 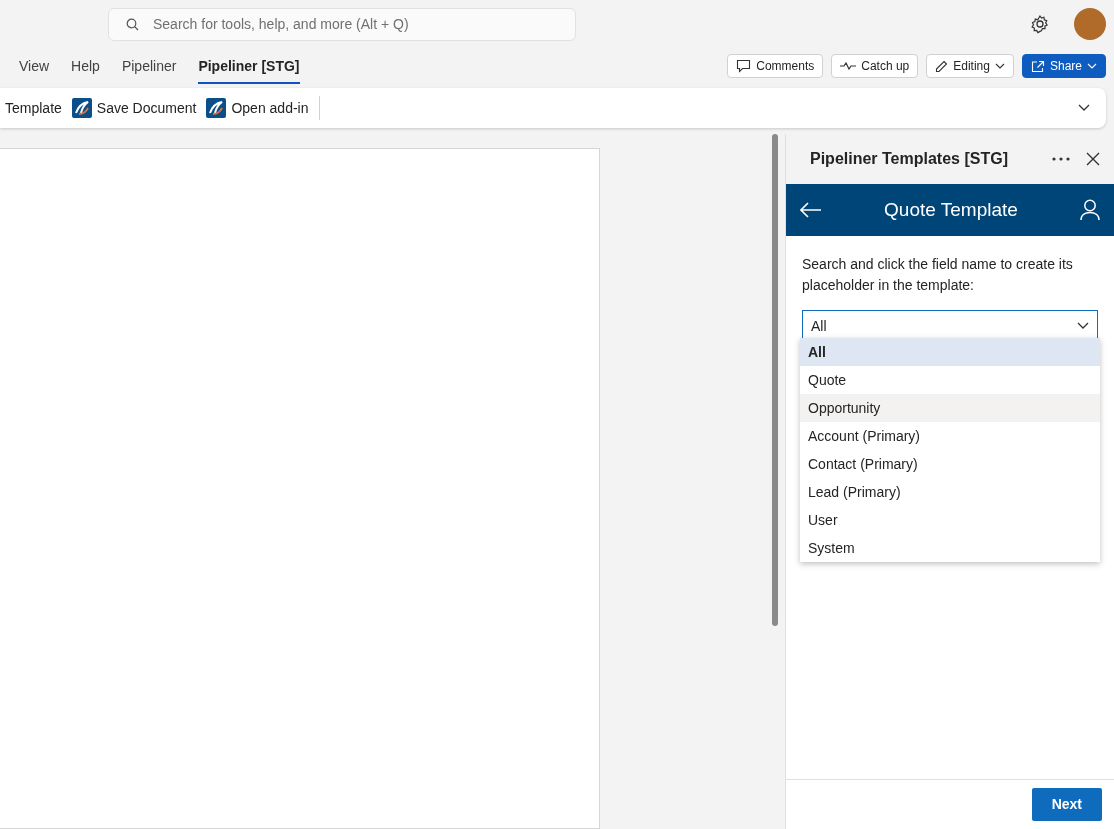 I want to click on share-button: Share, so click(x=1063, y=66).